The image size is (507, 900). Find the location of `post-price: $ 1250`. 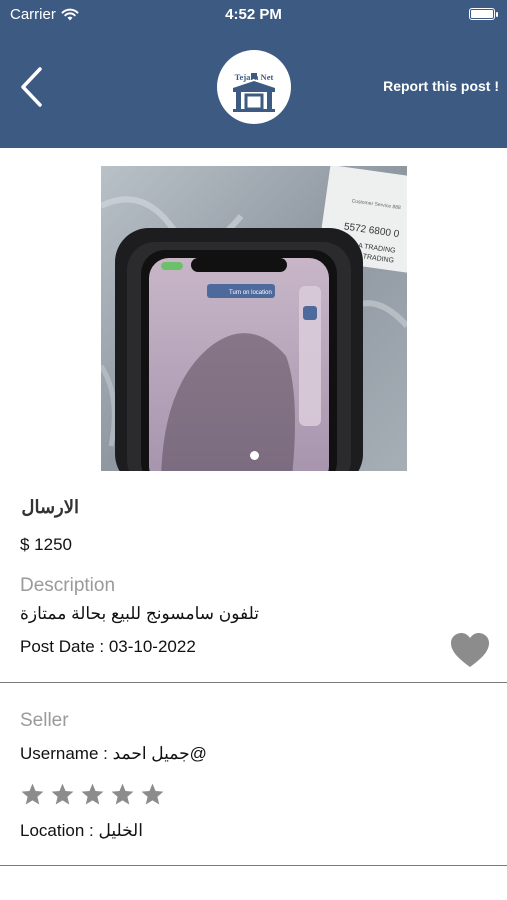

post-price: $ 1250 is located at coordinates (46, 544).